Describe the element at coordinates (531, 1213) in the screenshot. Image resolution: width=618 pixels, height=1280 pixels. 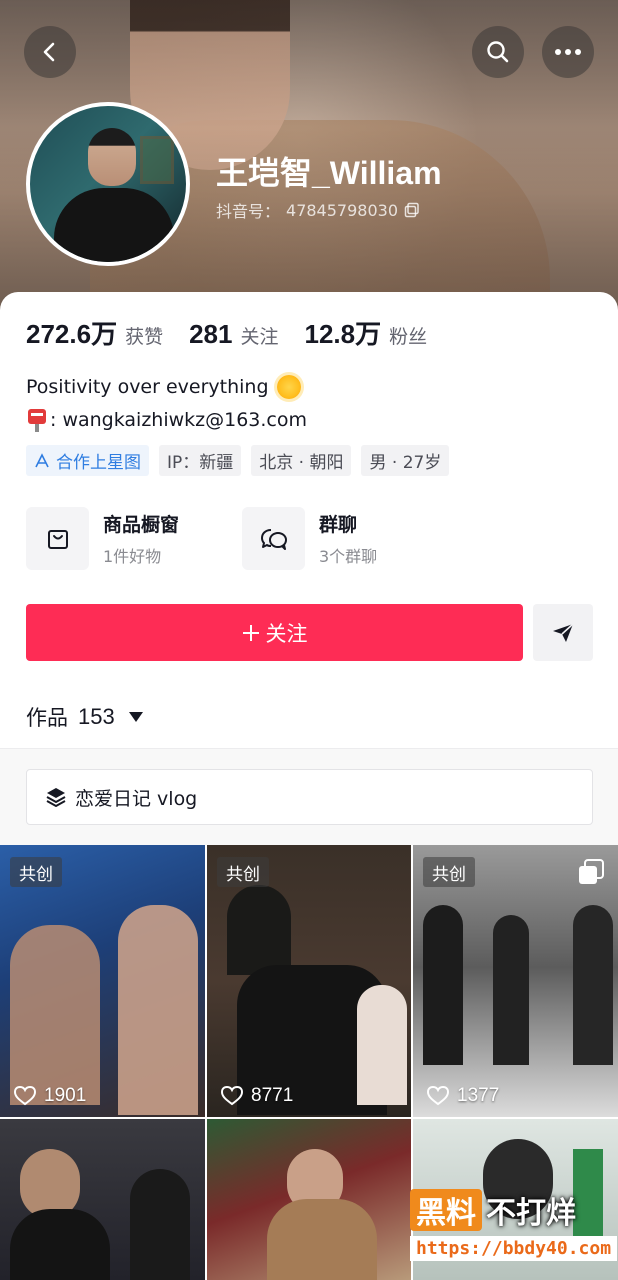
I see `watermark-text: 不打烊` at that location.